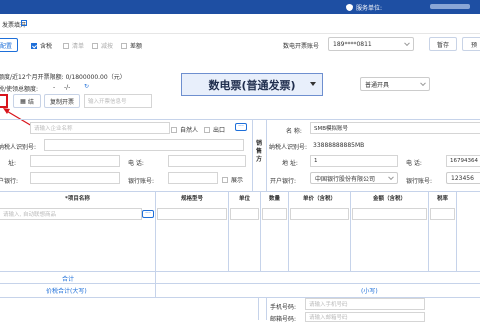 The image size is (480, 323). Describe the element at coordinates (301, 46) in the screenshot. I see `account-label: 数电开票账号` at that location.